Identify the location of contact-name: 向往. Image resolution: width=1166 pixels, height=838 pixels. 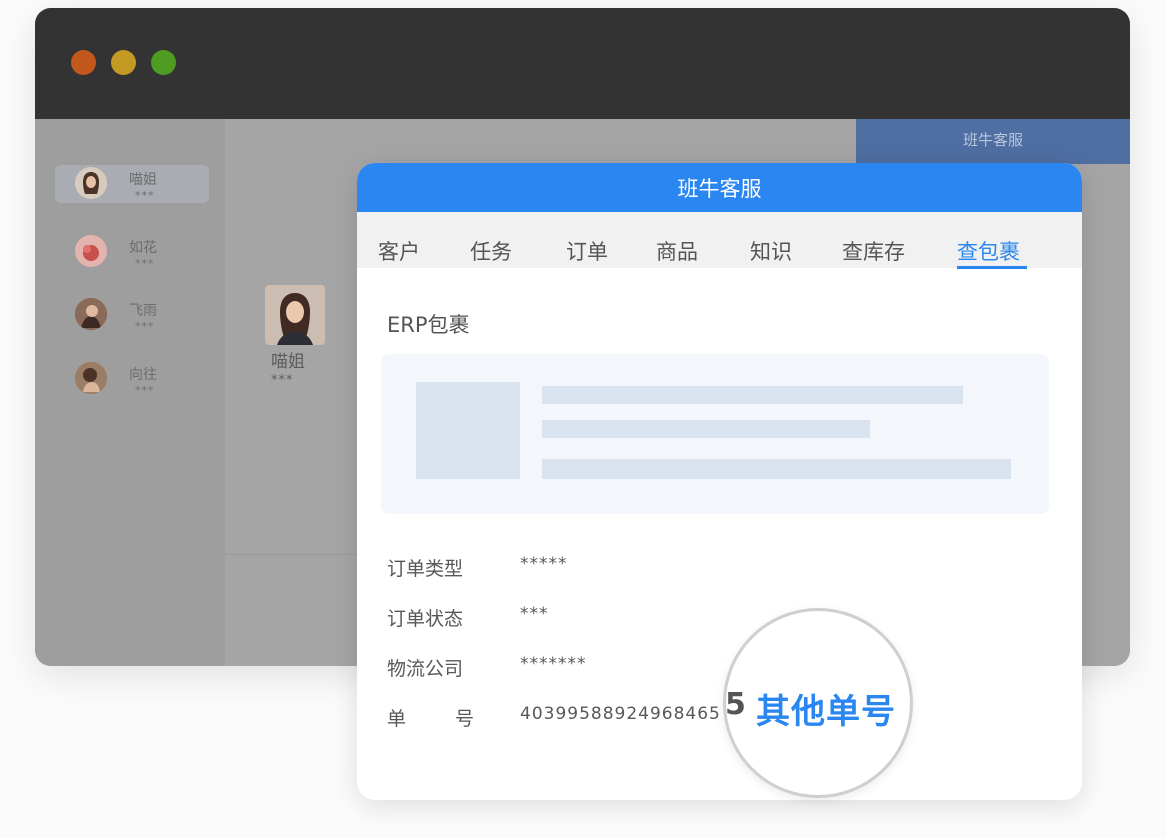
(143, 375).